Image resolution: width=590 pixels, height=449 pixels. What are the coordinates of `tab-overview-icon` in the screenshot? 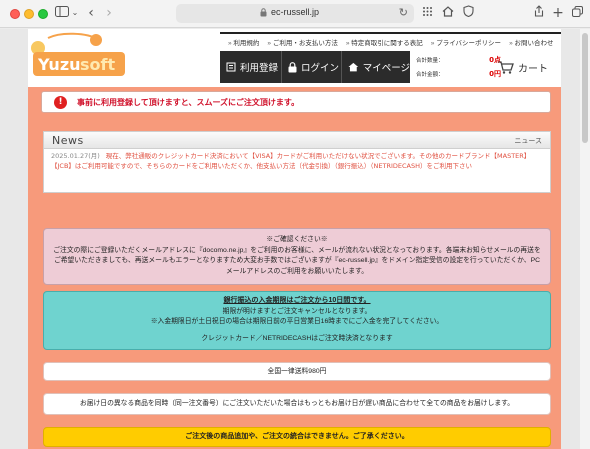 It's located at (577, 13).